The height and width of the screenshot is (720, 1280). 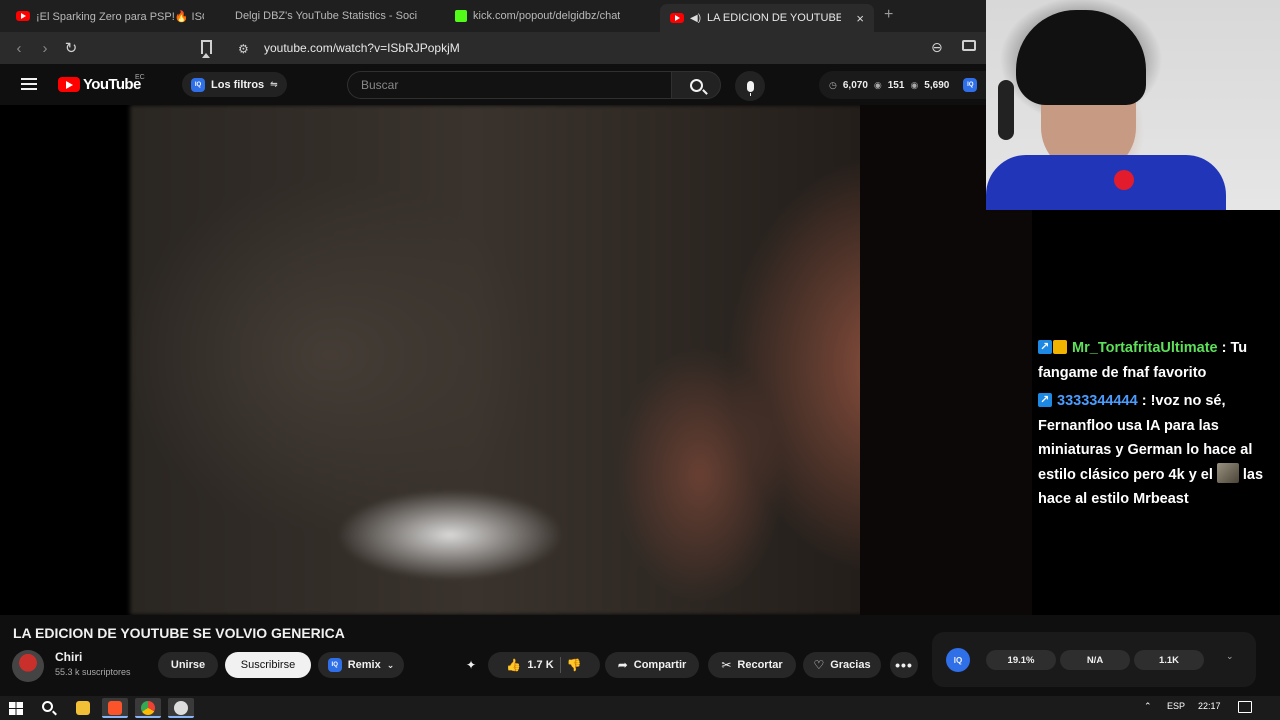 I want to click on obs-icon, so click(x=181, y=708).